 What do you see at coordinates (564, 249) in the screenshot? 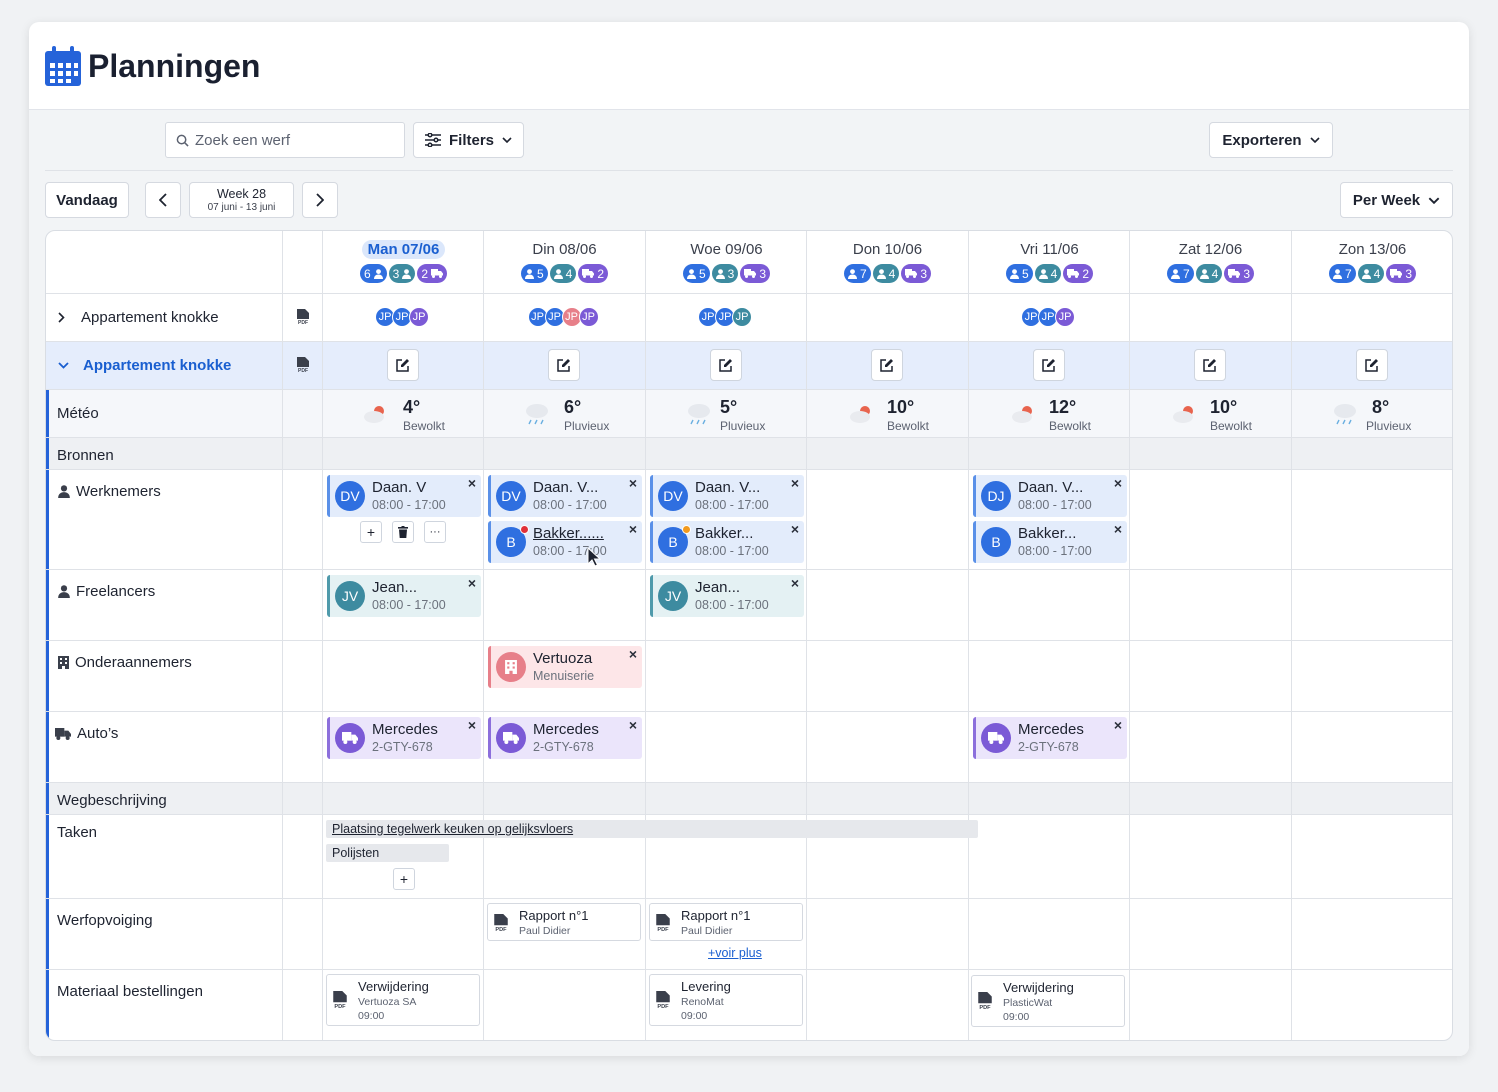
I see `day-label: Din 08/06` at bounding box center [564, 249].